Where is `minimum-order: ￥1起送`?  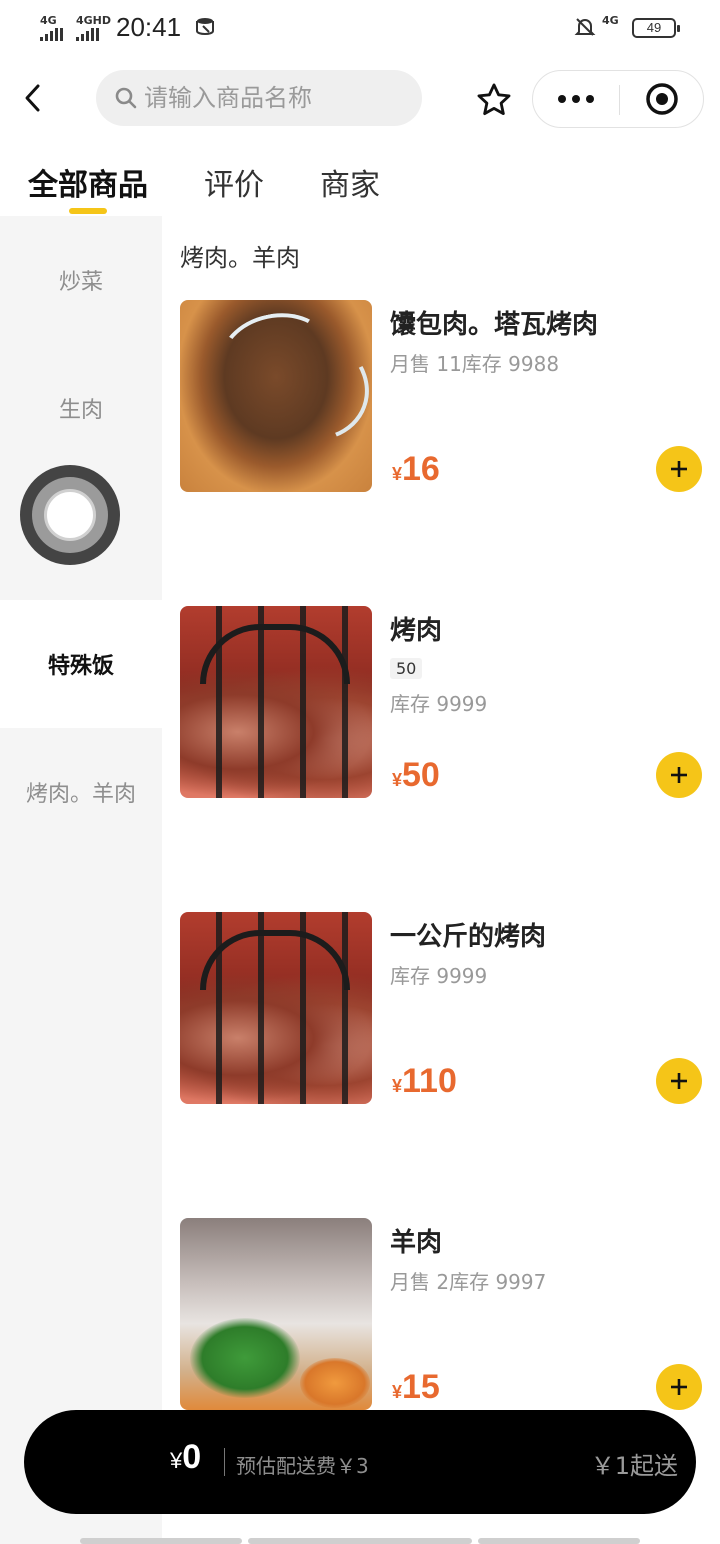 minimum-order: ￥1起送 is located at coordinates (634, 1463).